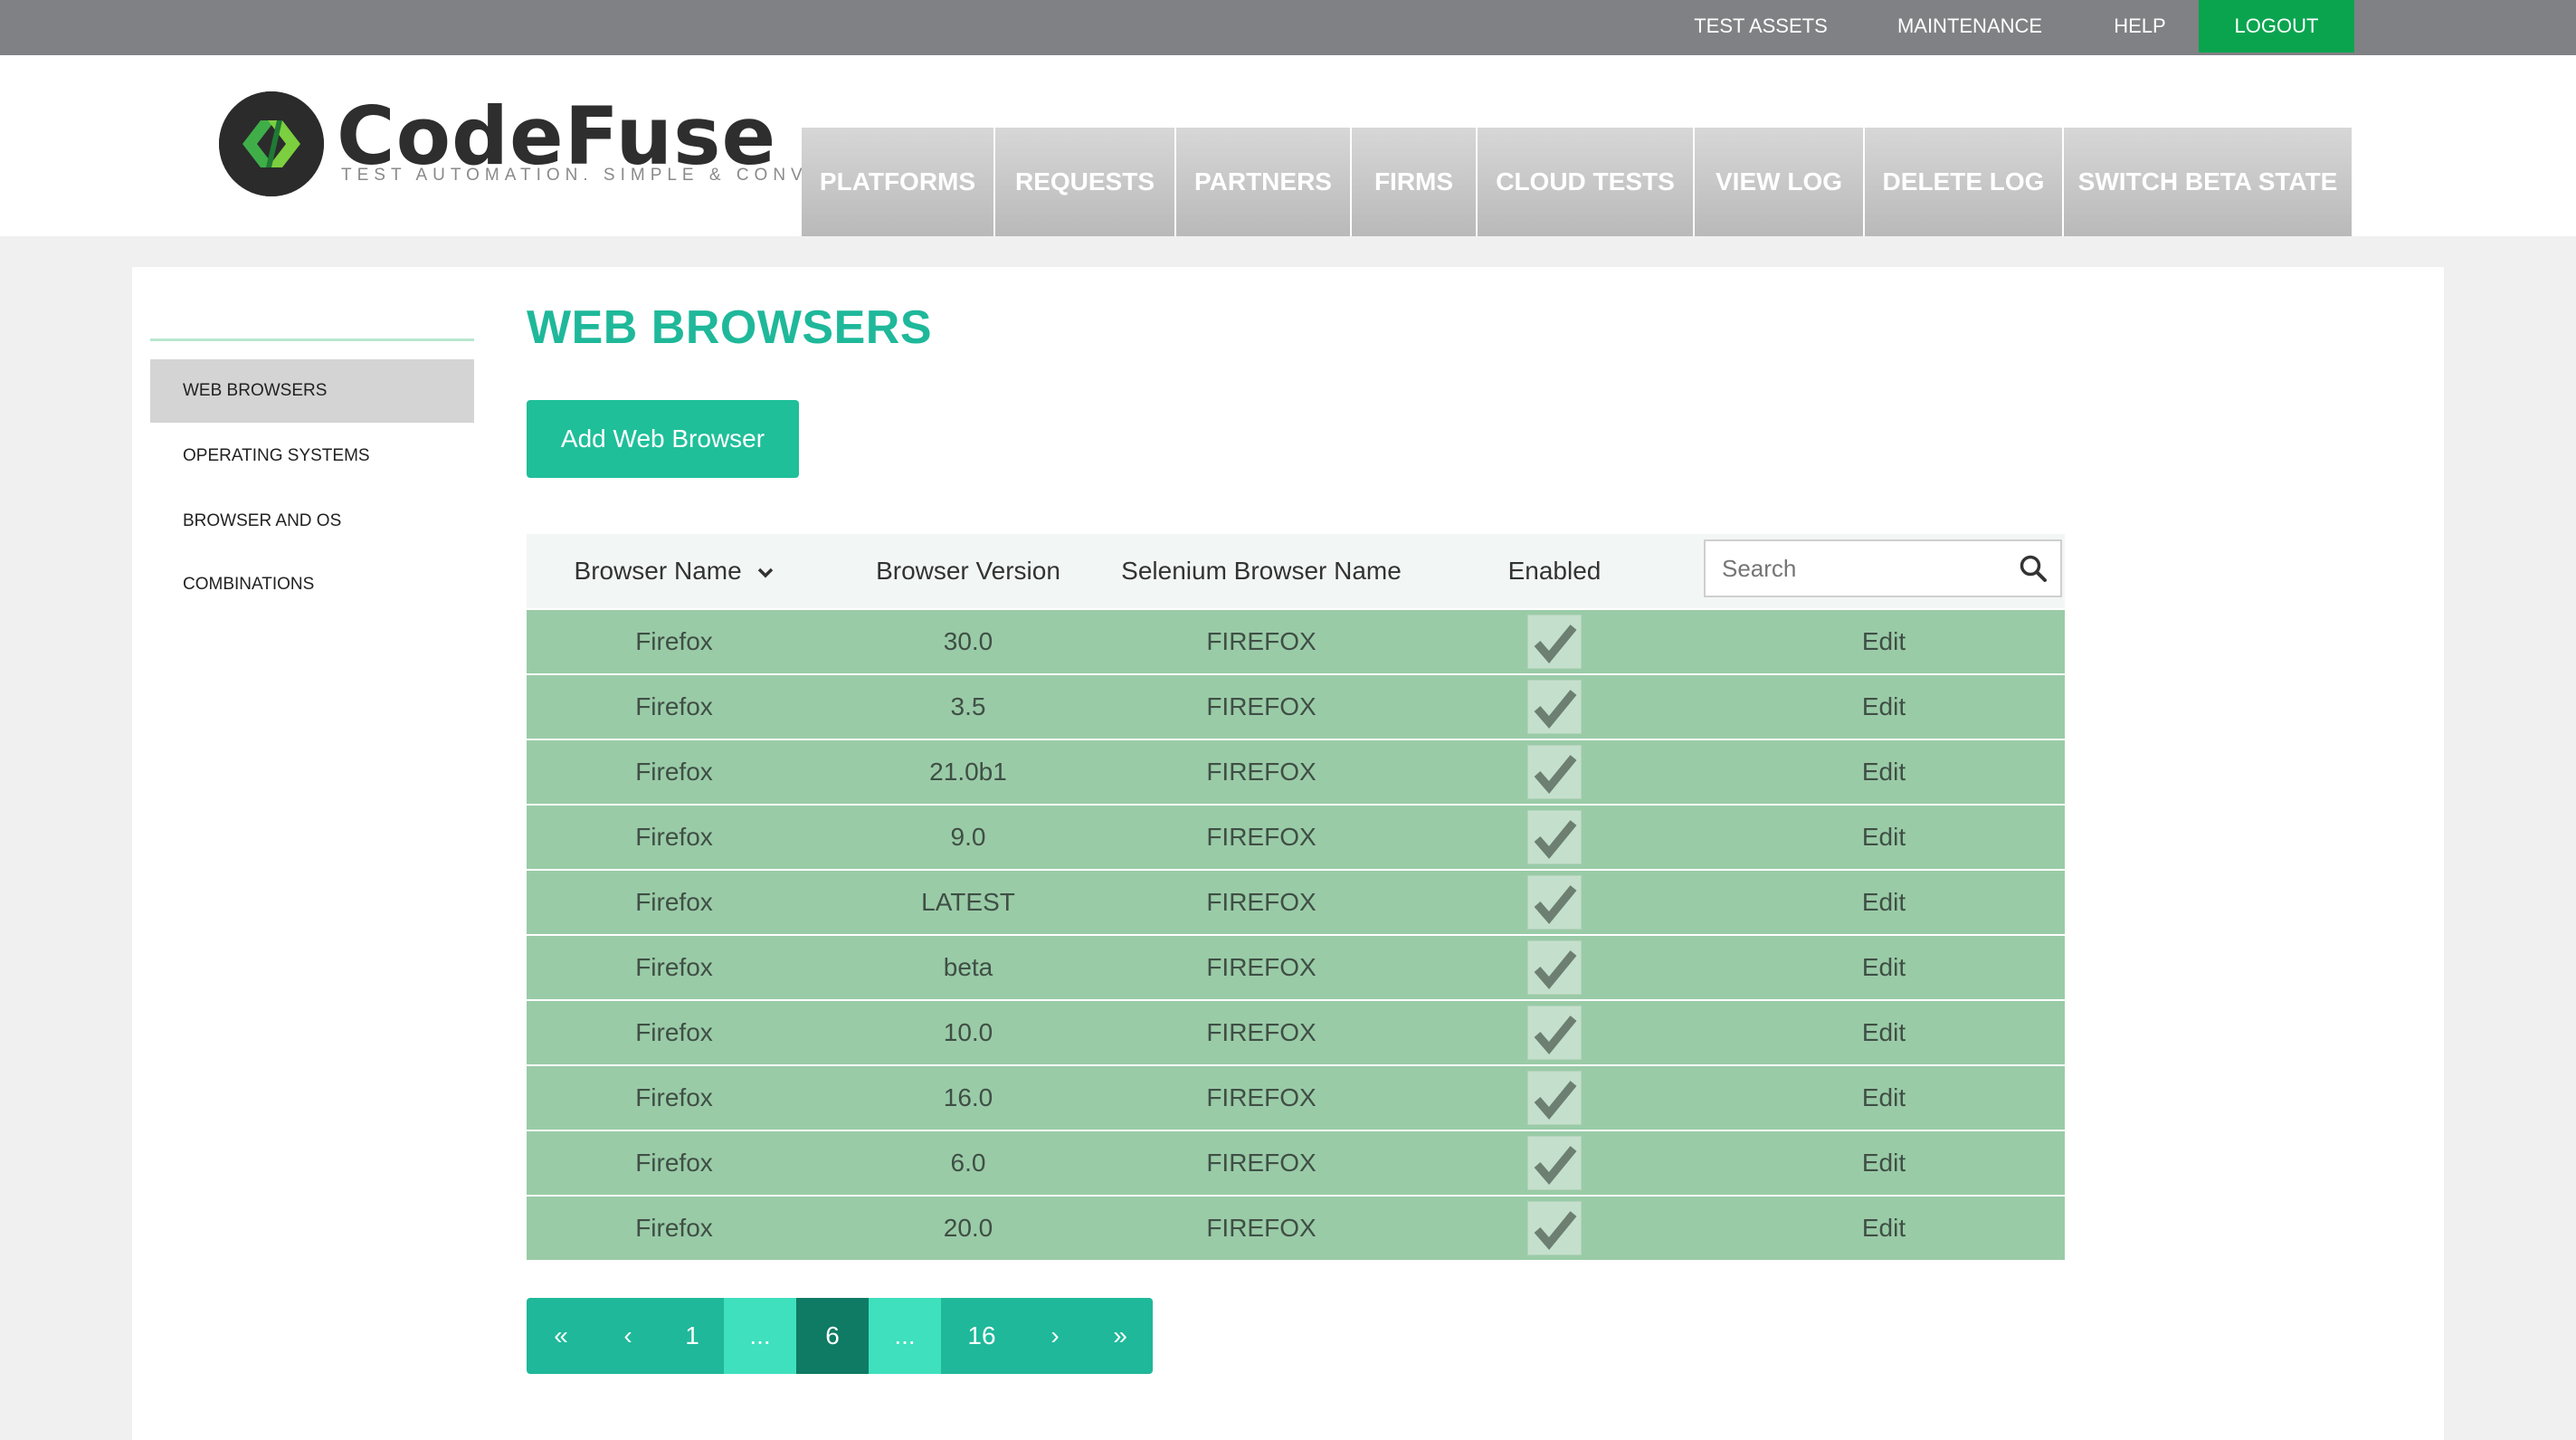 The height and width of the screenshot is (1440, 2576). I want to click on column-enabled: Enabled, so click(1554, 571).